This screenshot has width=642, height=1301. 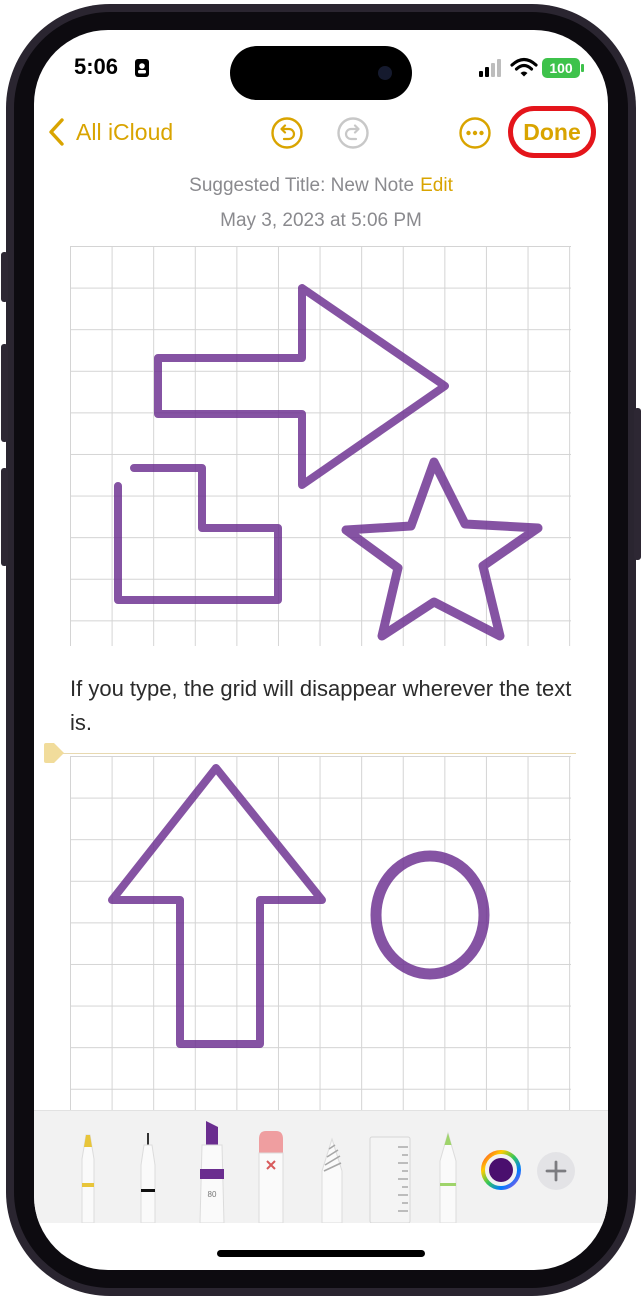 What do you see at coordinates (315, 753) in the screenshot?
I see `drawing-divider` at bounding box center [315, 753].